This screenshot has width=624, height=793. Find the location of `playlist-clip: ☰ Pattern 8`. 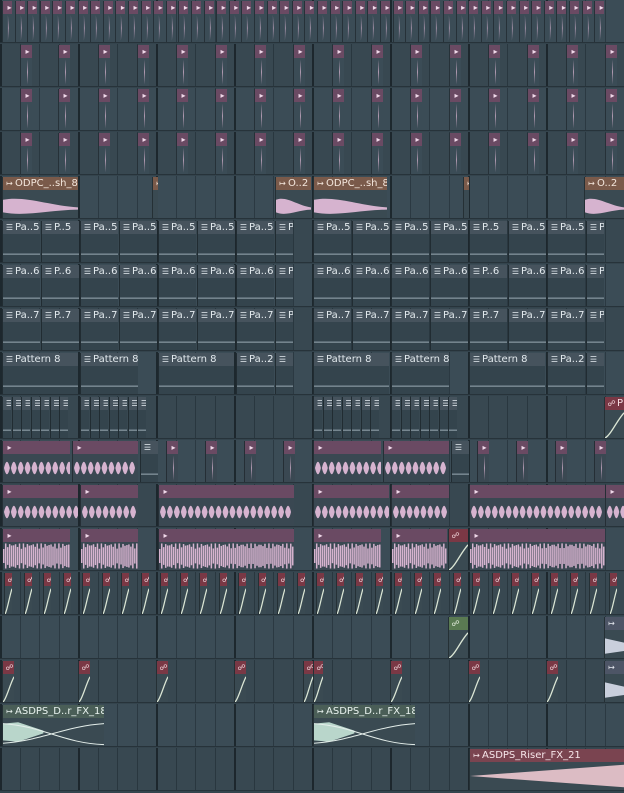

playlist-clip: ☰ Pattern 8 is located at coordinates (351, 373).